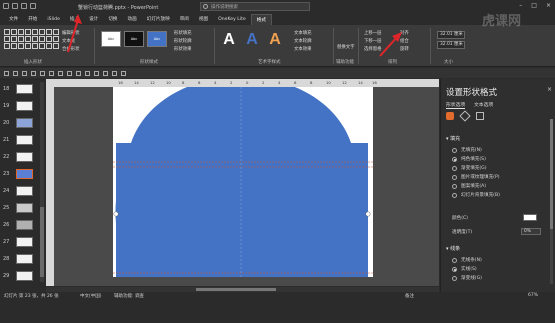  What do you see at coordinates (22, 276) in the screenshot?
I see `thumbnail-29: 29` at bounding box center [22, 276].